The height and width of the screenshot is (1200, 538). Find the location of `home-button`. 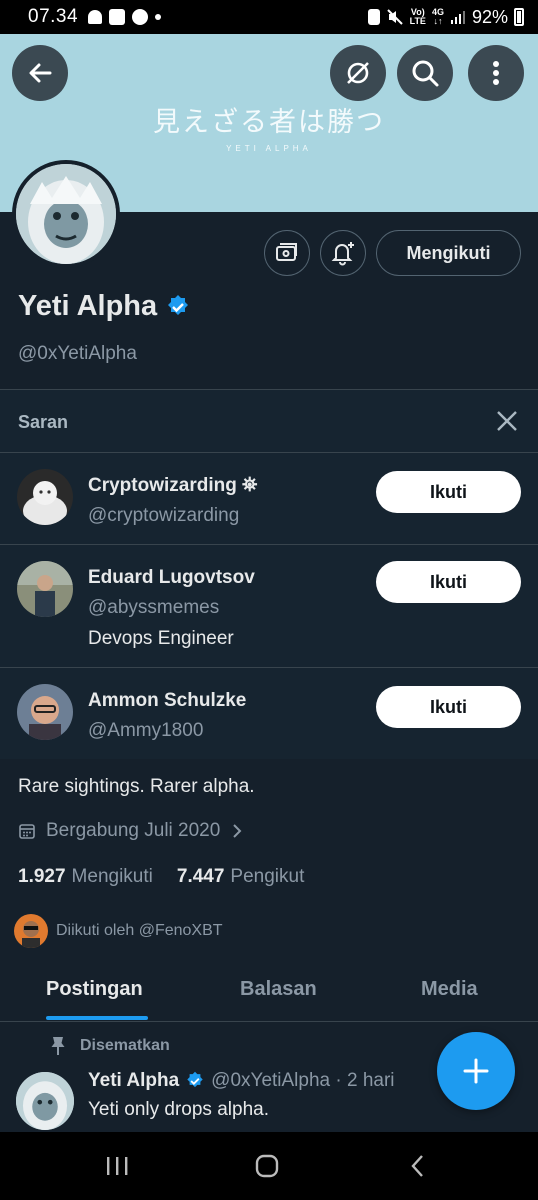

home-button is located at coordinates (267, 1166).